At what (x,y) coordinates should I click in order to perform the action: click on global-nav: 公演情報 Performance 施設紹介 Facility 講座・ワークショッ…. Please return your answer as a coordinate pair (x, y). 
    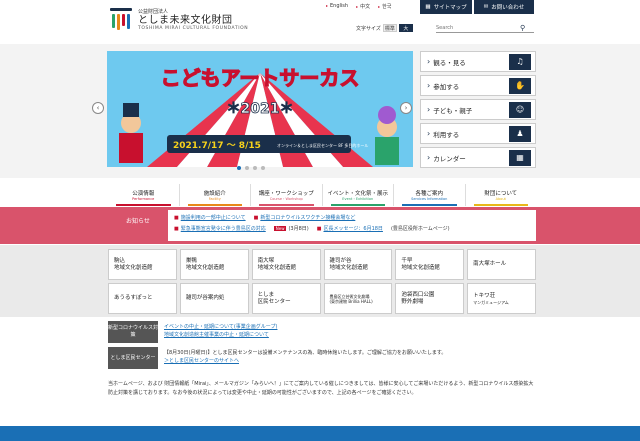
    Looking at the image, I should click on (322, 195).